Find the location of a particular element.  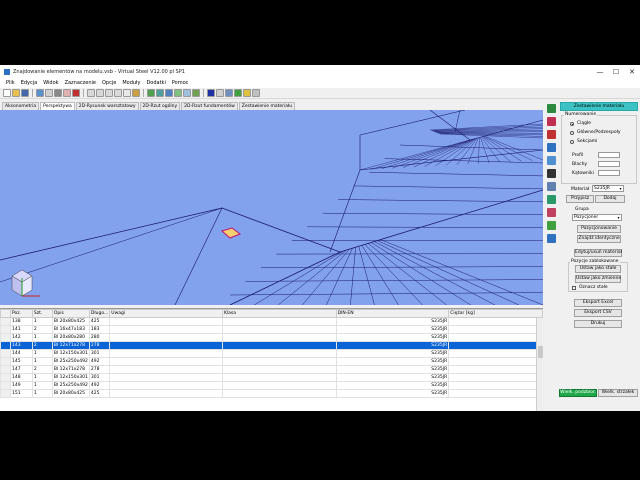

angles-start-field is located at coordinates (609, 173).